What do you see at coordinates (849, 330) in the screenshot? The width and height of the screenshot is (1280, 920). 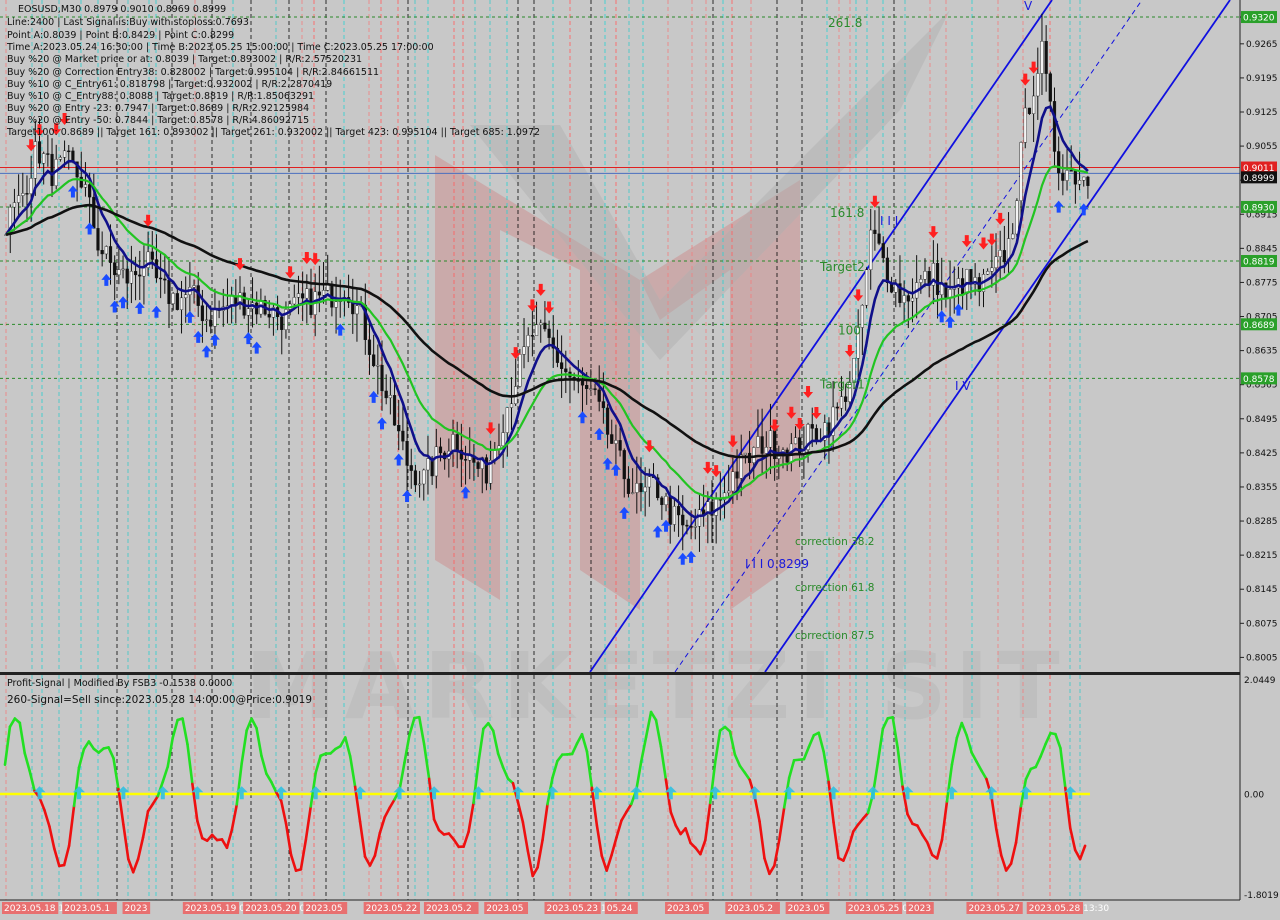 I see `level-label-3: 100` at bounding box center [849, 330].